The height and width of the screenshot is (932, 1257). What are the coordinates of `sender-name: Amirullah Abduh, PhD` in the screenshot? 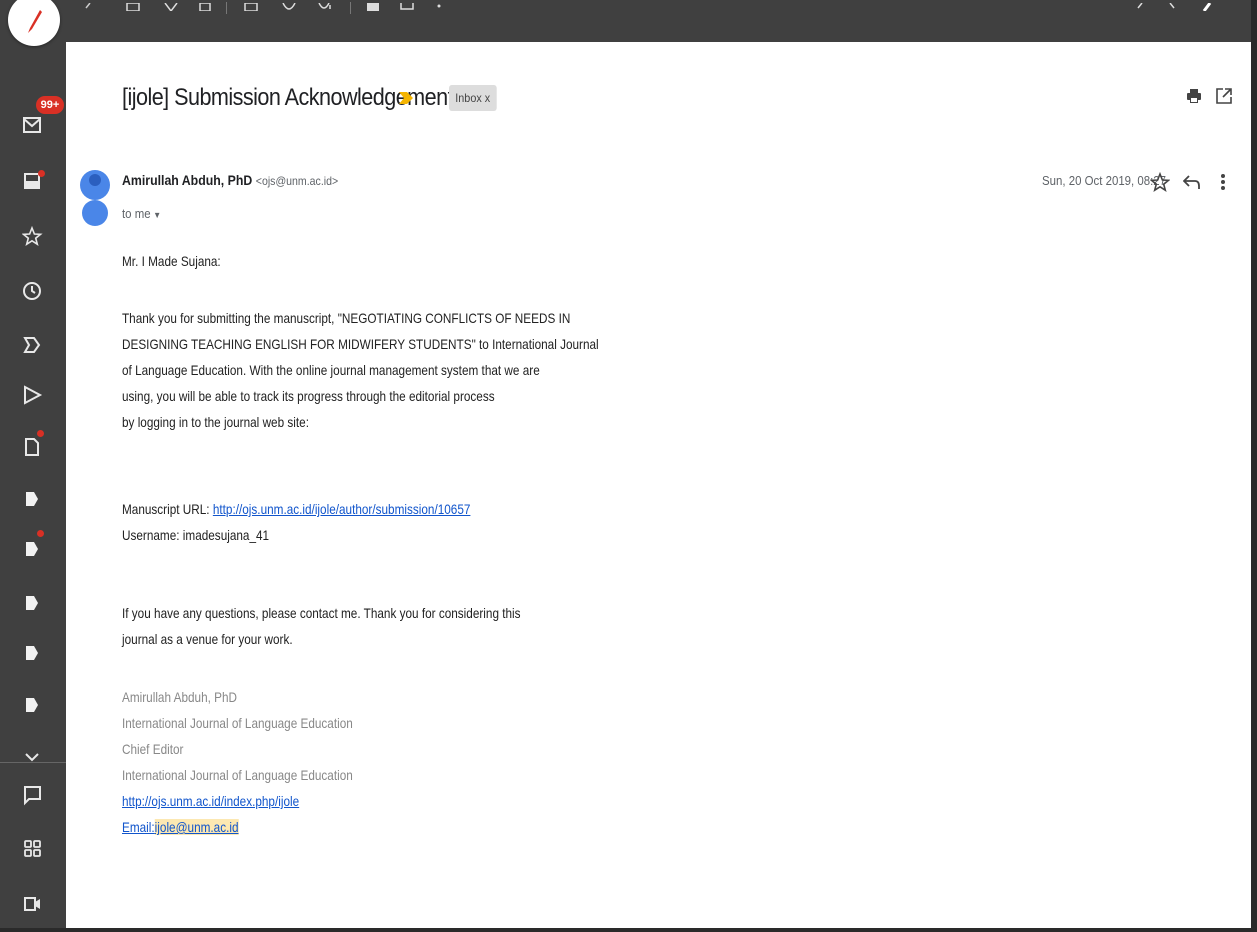 It's located at (187, 180).